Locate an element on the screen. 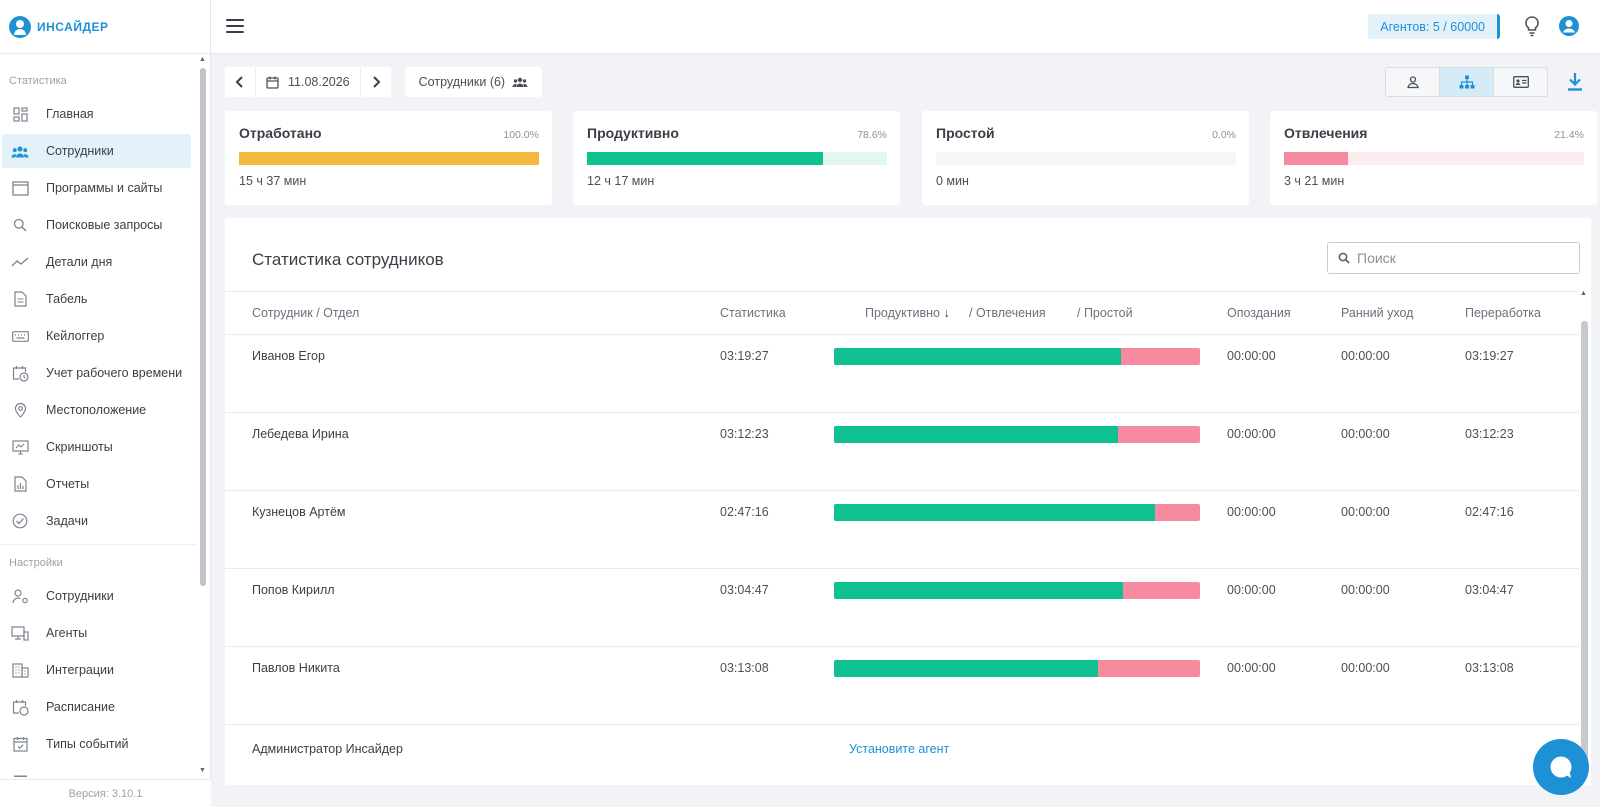 The image size is (1600, 807). date-field: 11.08.2026 is located at coordinates (308, 82).